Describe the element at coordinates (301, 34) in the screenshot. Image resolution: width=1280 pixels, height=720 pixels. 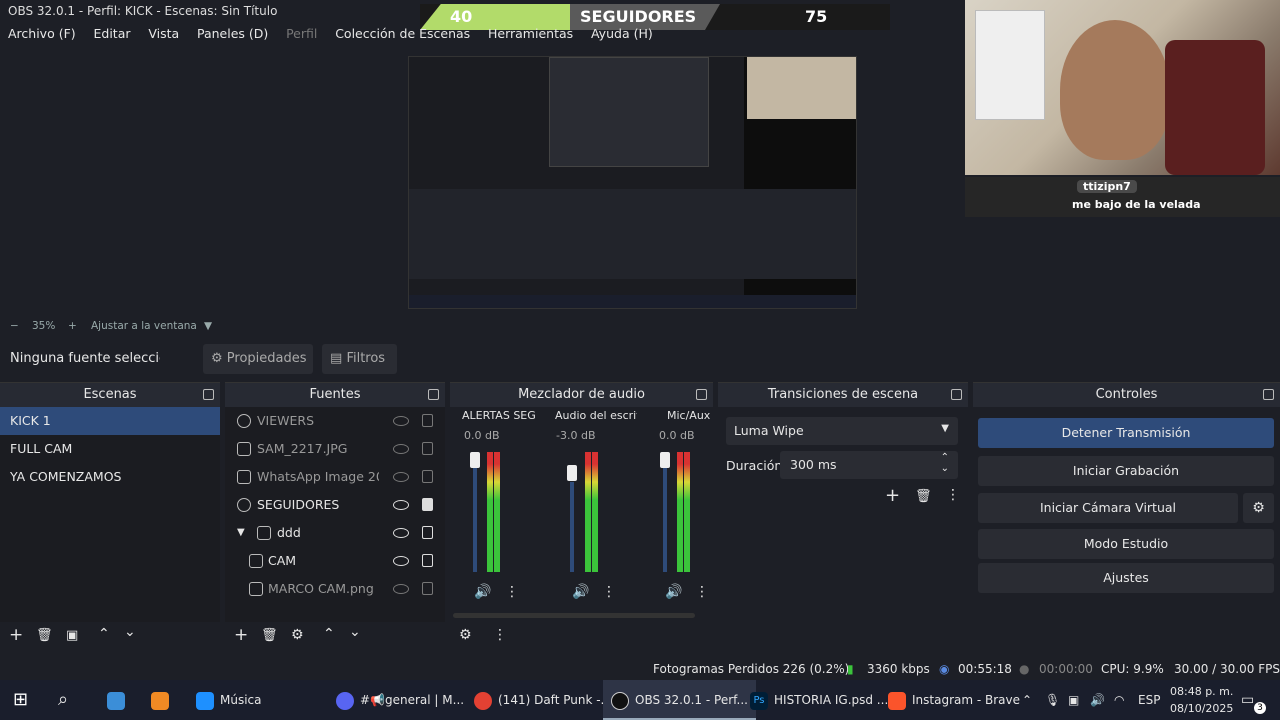
I see `menu-perfil: Perfil` at that location.